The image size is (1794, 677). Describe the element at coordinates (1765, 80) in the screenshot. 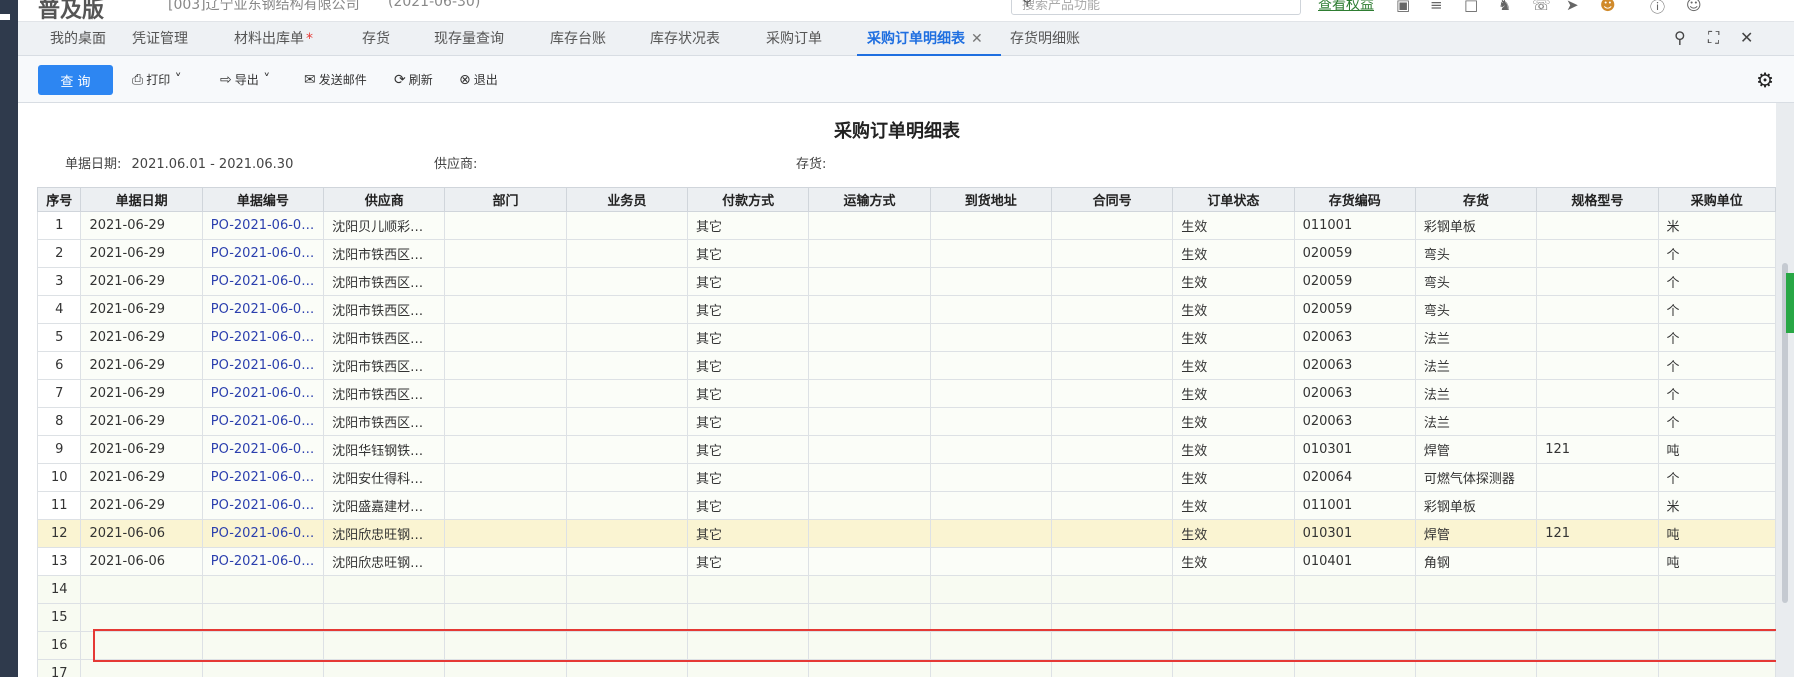

I see `gear-icon: ⚙` at that location.